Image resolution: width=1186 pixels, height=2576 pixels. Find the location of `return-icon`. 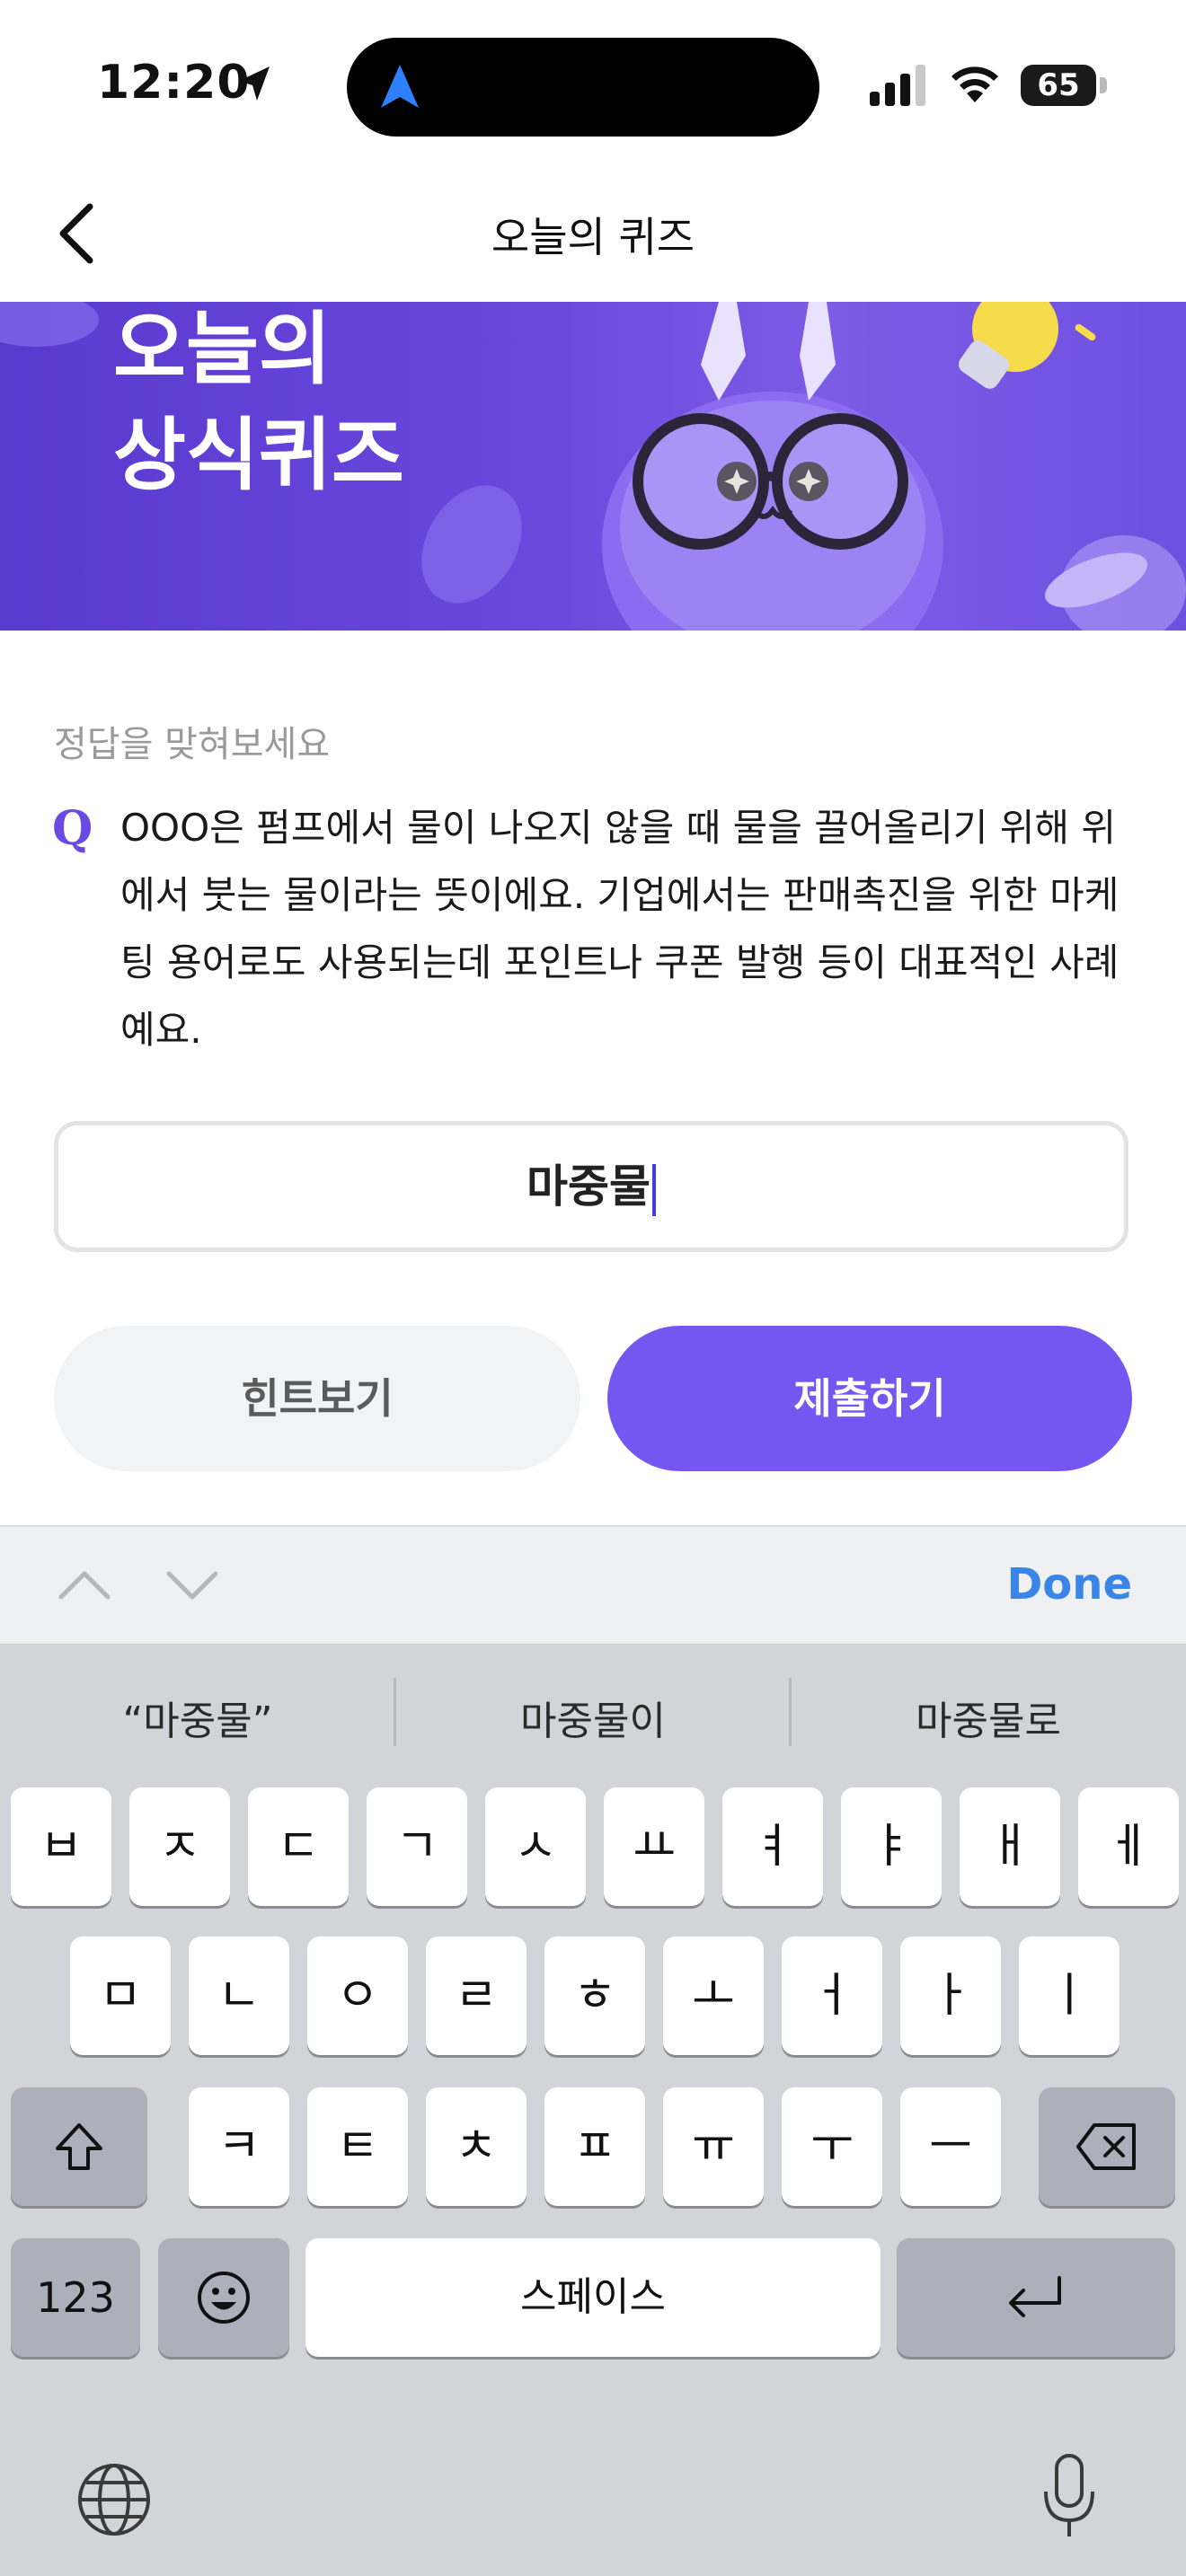

return-icon is located at coordinates (1035, 2296).